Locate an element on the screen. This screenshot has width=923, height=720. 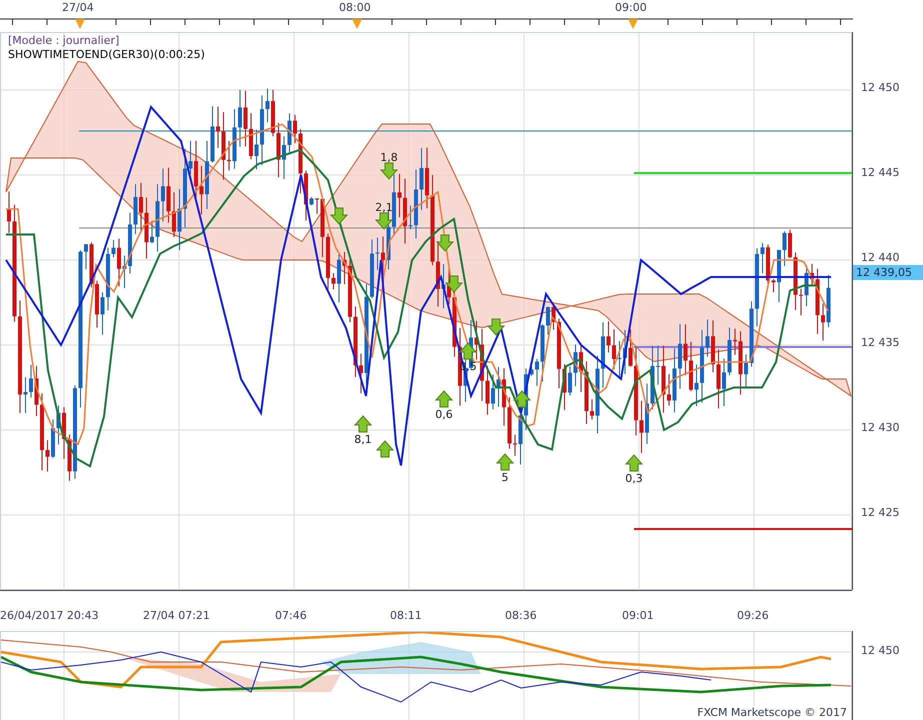
price-label: 12 445 is located at coordinates (880, 172).